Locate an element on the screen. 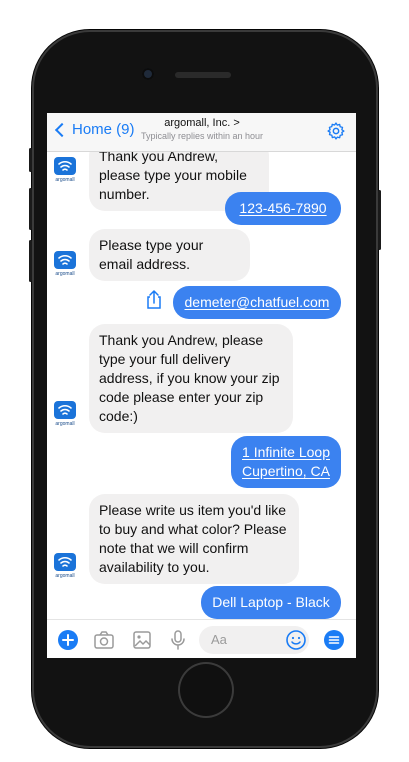  back-button: Home (9) is located at coordinates (94, 129).